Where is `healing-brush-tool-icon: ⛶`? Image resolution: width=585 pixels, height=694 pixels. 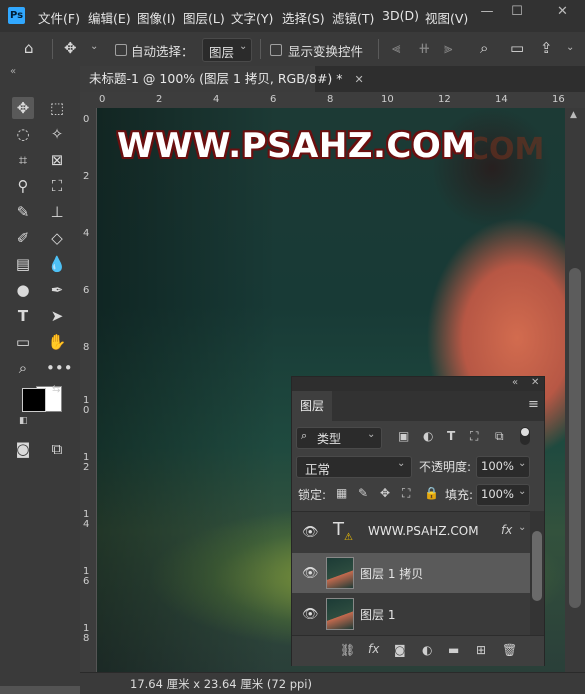
healing-brush-tool-icon: ⛶ is located at coordinates (57, 186).